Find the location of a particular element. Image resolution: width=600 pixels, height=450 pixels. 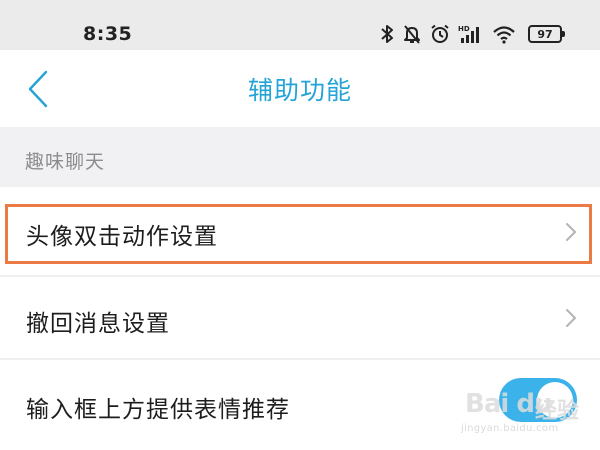

section-title: 趣味聊天 is located at coordinates (65, 162).